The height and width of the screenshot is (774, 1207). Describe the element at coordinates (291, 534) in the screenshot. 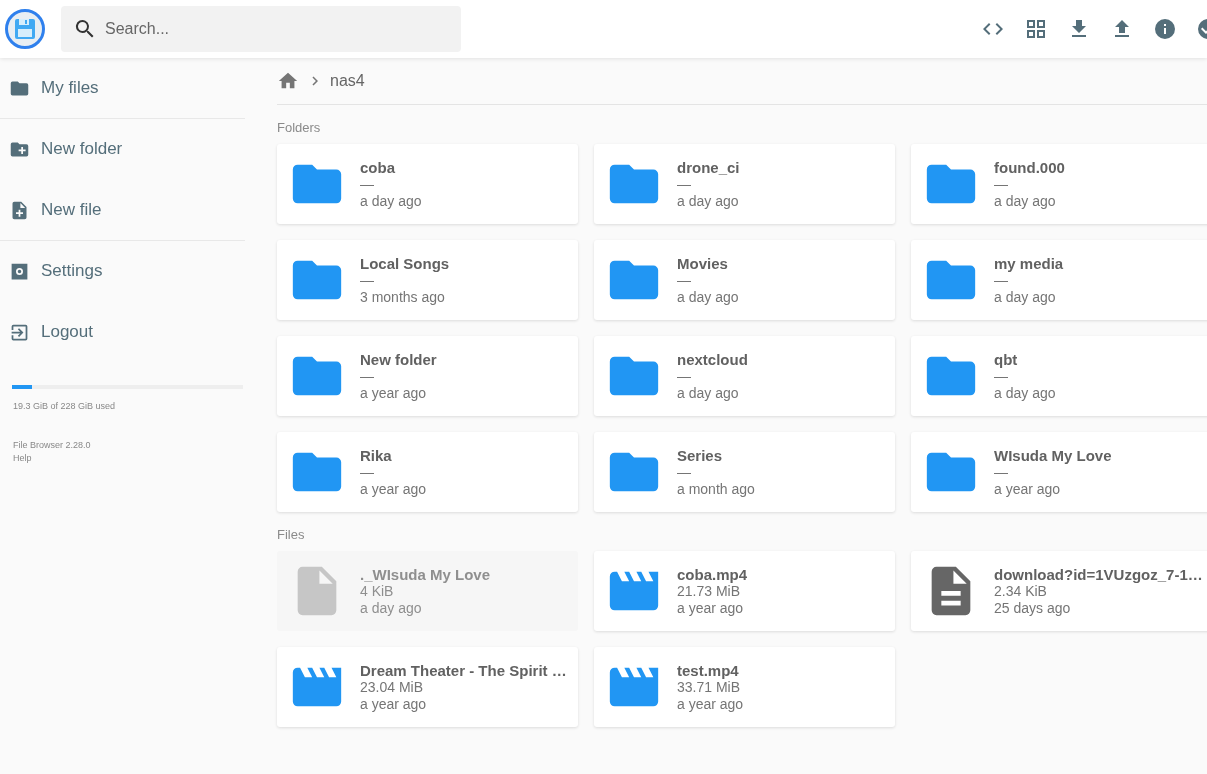

I see `section-heading: Files` at that location.